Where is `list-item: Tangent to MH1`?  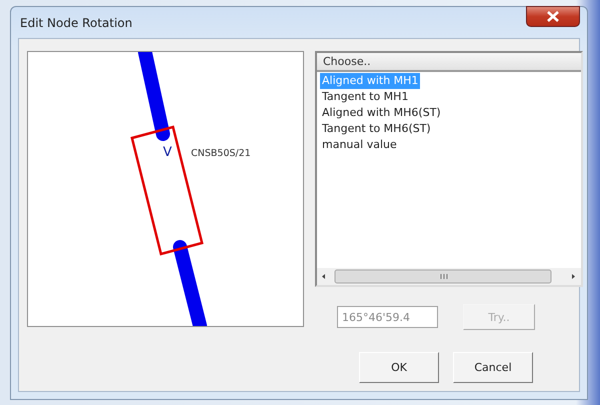
list-item: Tangent to MH1 is located at coordinates (365, 97).